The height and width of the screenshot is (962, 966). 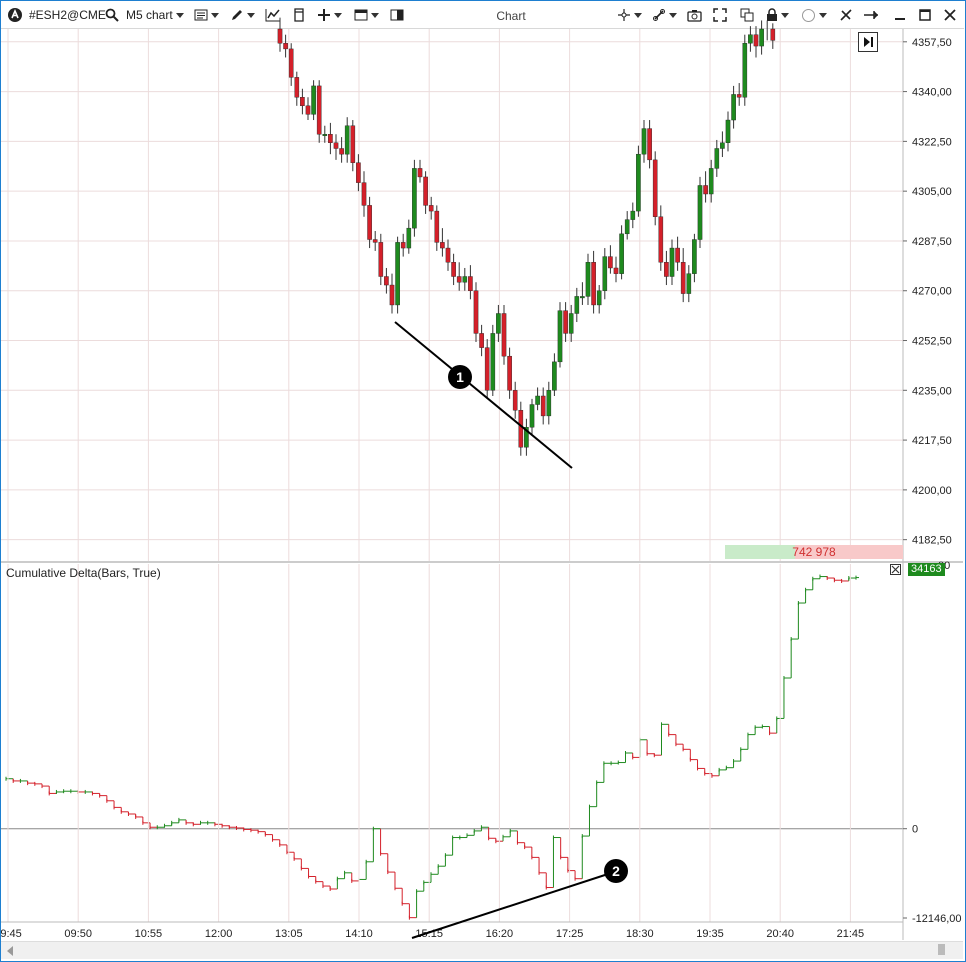 What do you see at coordinates (932, 93) in the screenshot?
I see `price-tick-label: 4340,00` at bounding box center [932, 93].